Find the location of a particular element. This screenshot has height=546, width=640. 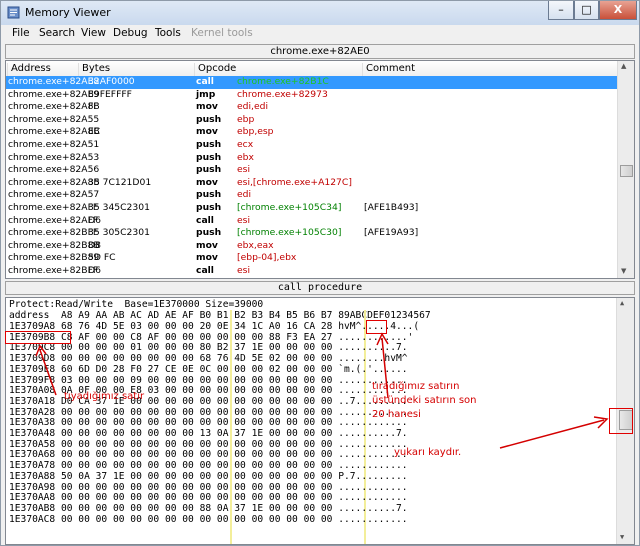

disasm-row: chrome.exe+82A8B FF mov edi,edi is located at coordinates (312, 107).